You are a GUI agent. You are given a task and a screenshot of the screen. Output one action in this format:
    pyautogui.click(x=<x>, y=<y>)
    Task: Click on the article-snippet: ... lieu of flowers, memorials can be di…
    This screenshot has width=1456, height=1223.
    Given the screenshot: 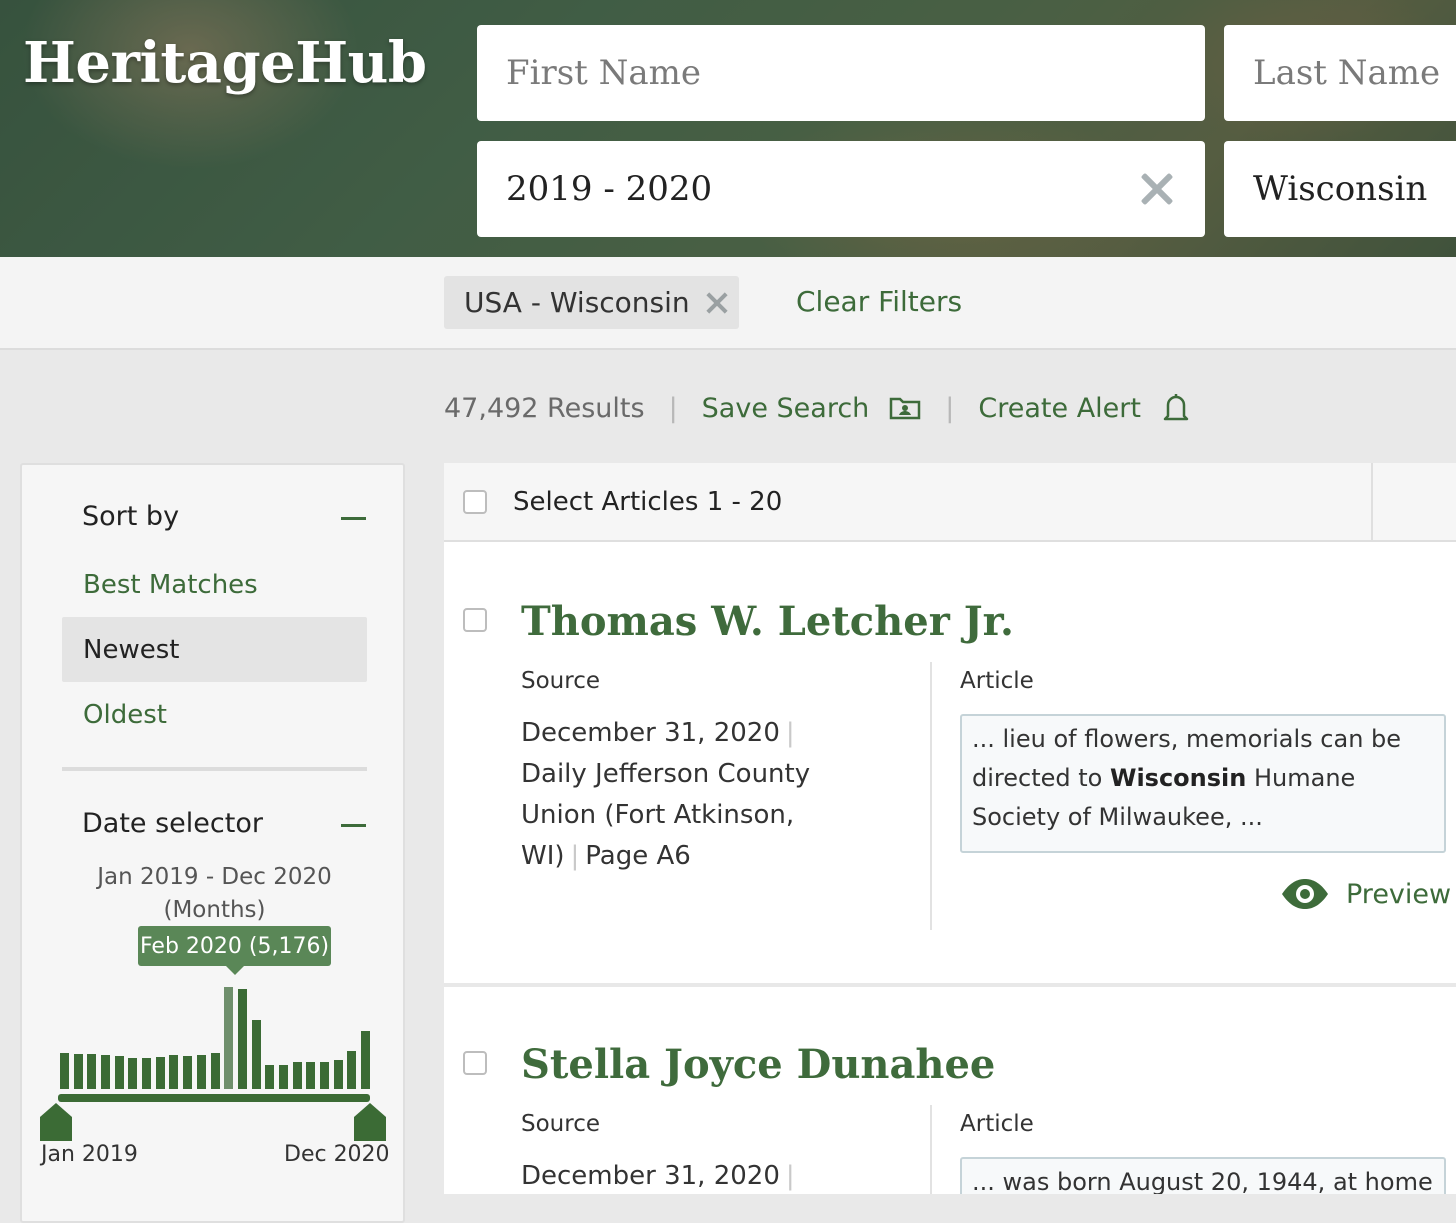 What is the action you would take?
    pyautogui.click(x=1203, y=783)
    